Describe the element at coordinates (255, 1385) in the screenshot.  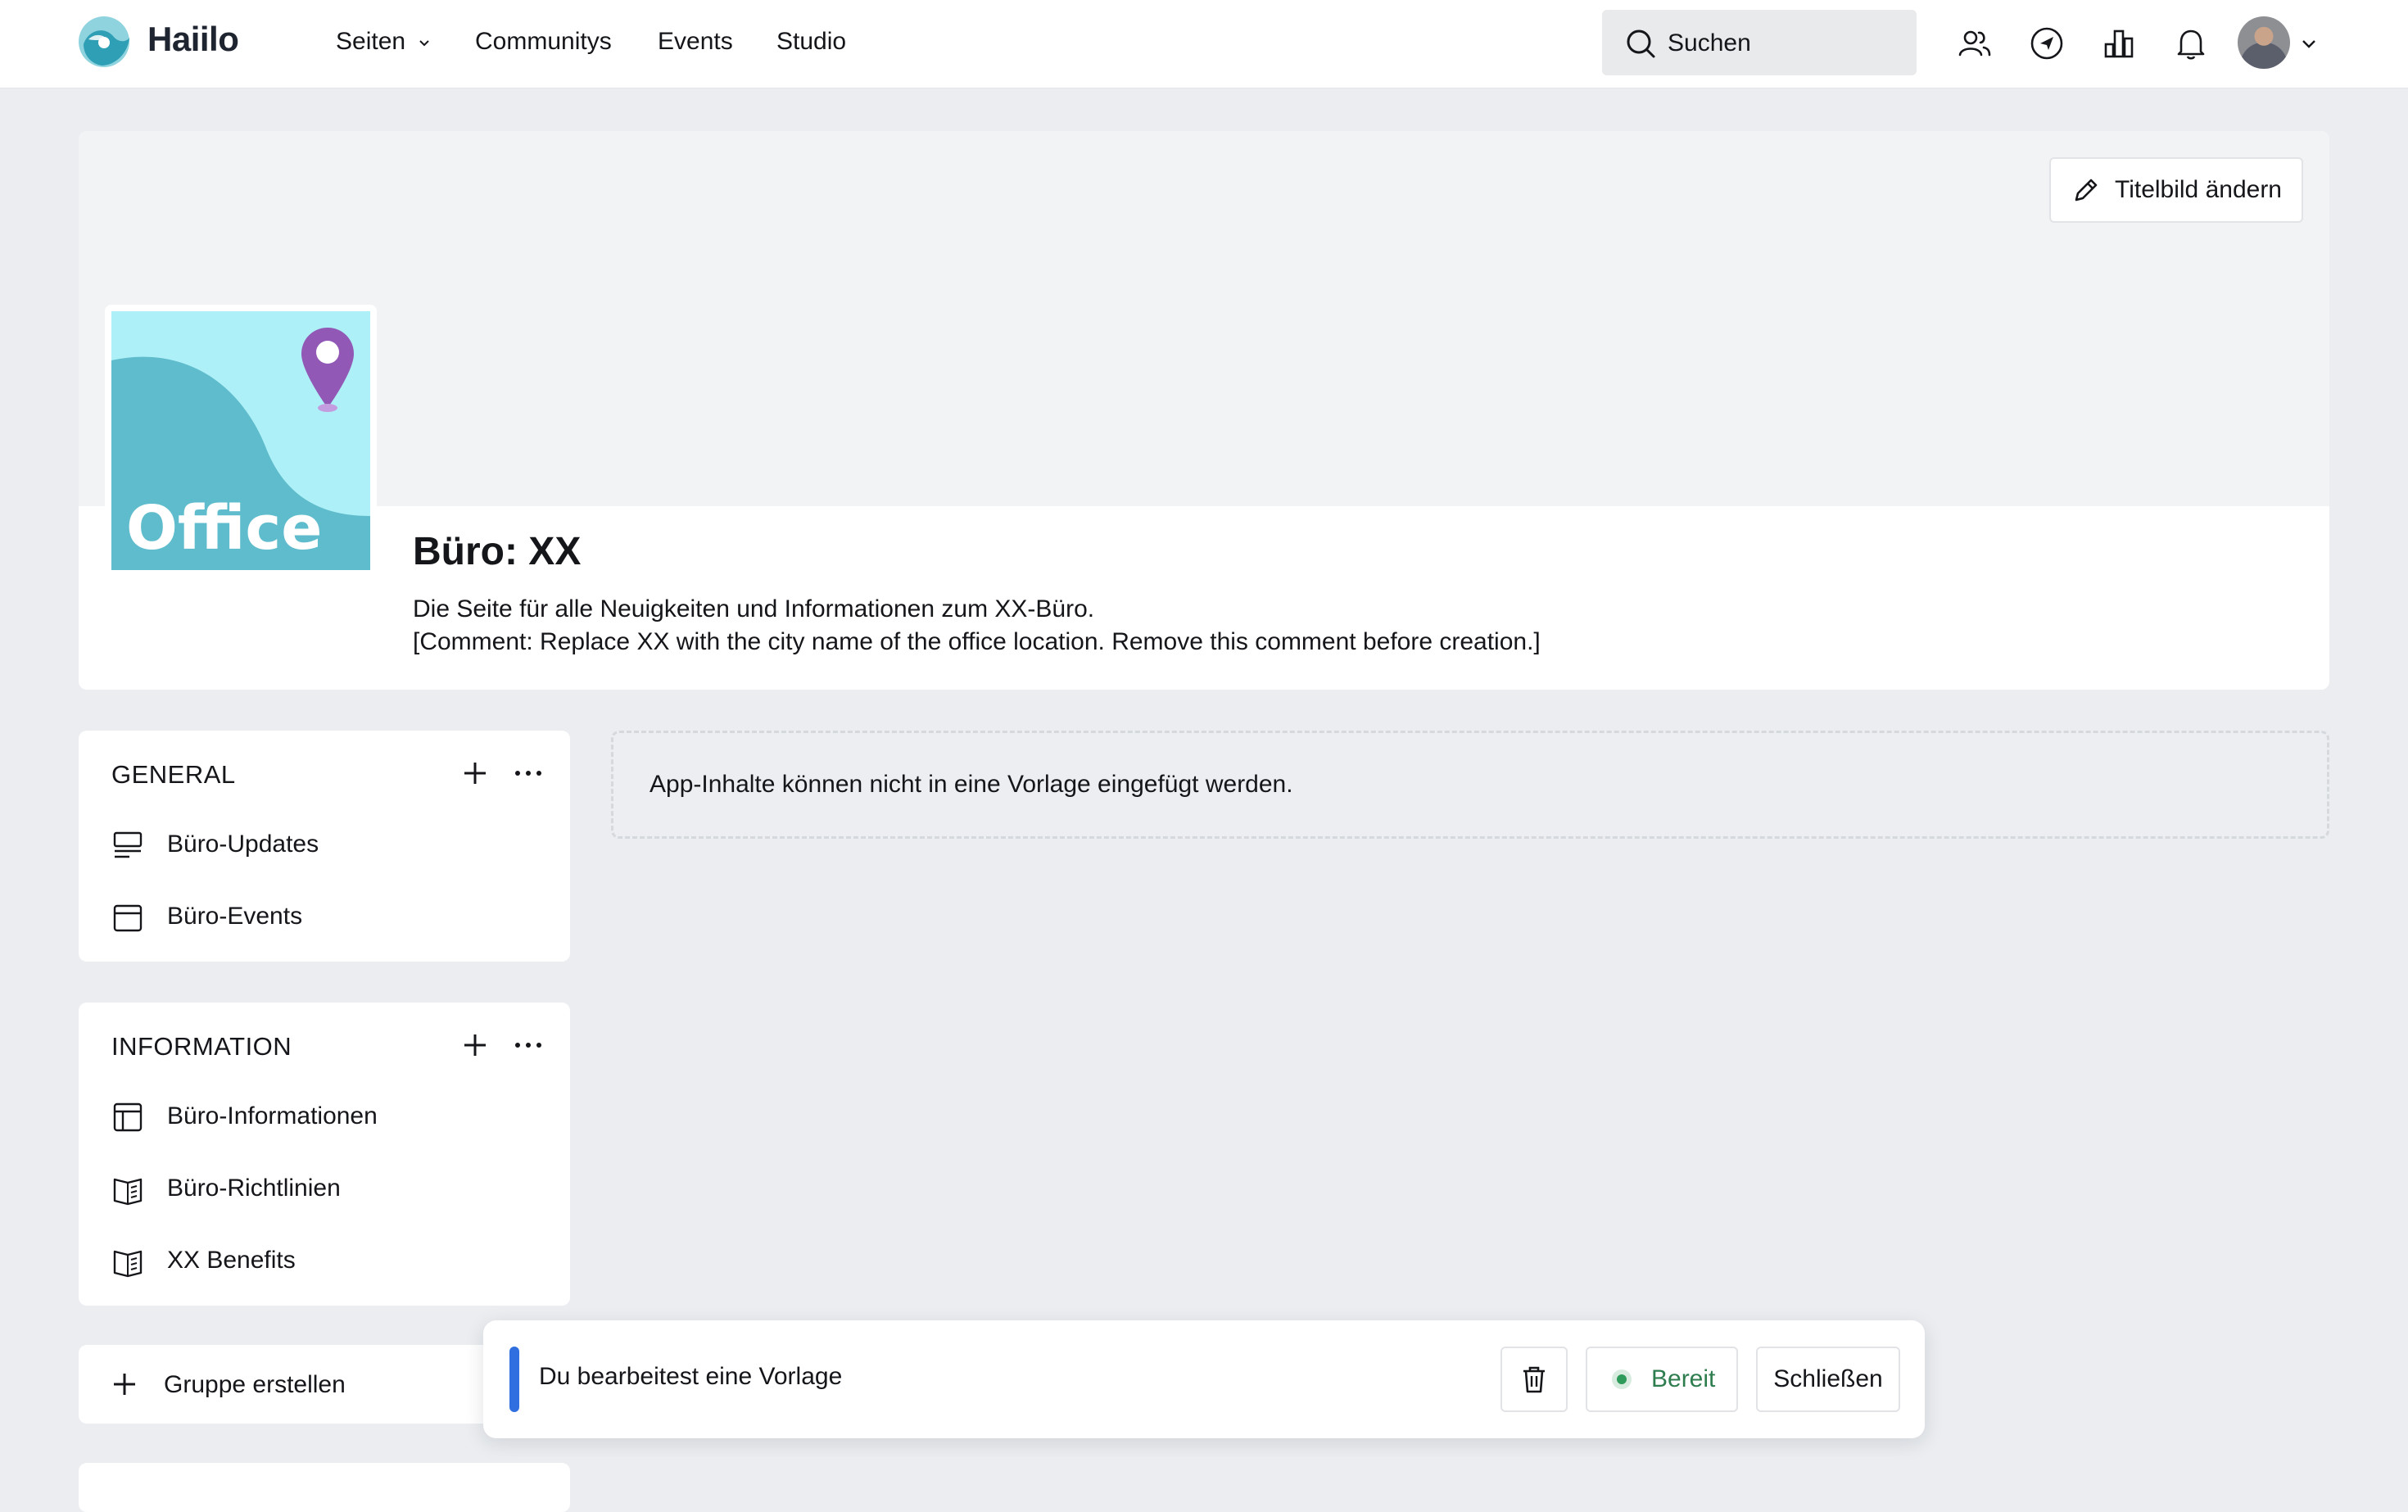
I see `create-group-label: Gruppe erstellen` at that location.